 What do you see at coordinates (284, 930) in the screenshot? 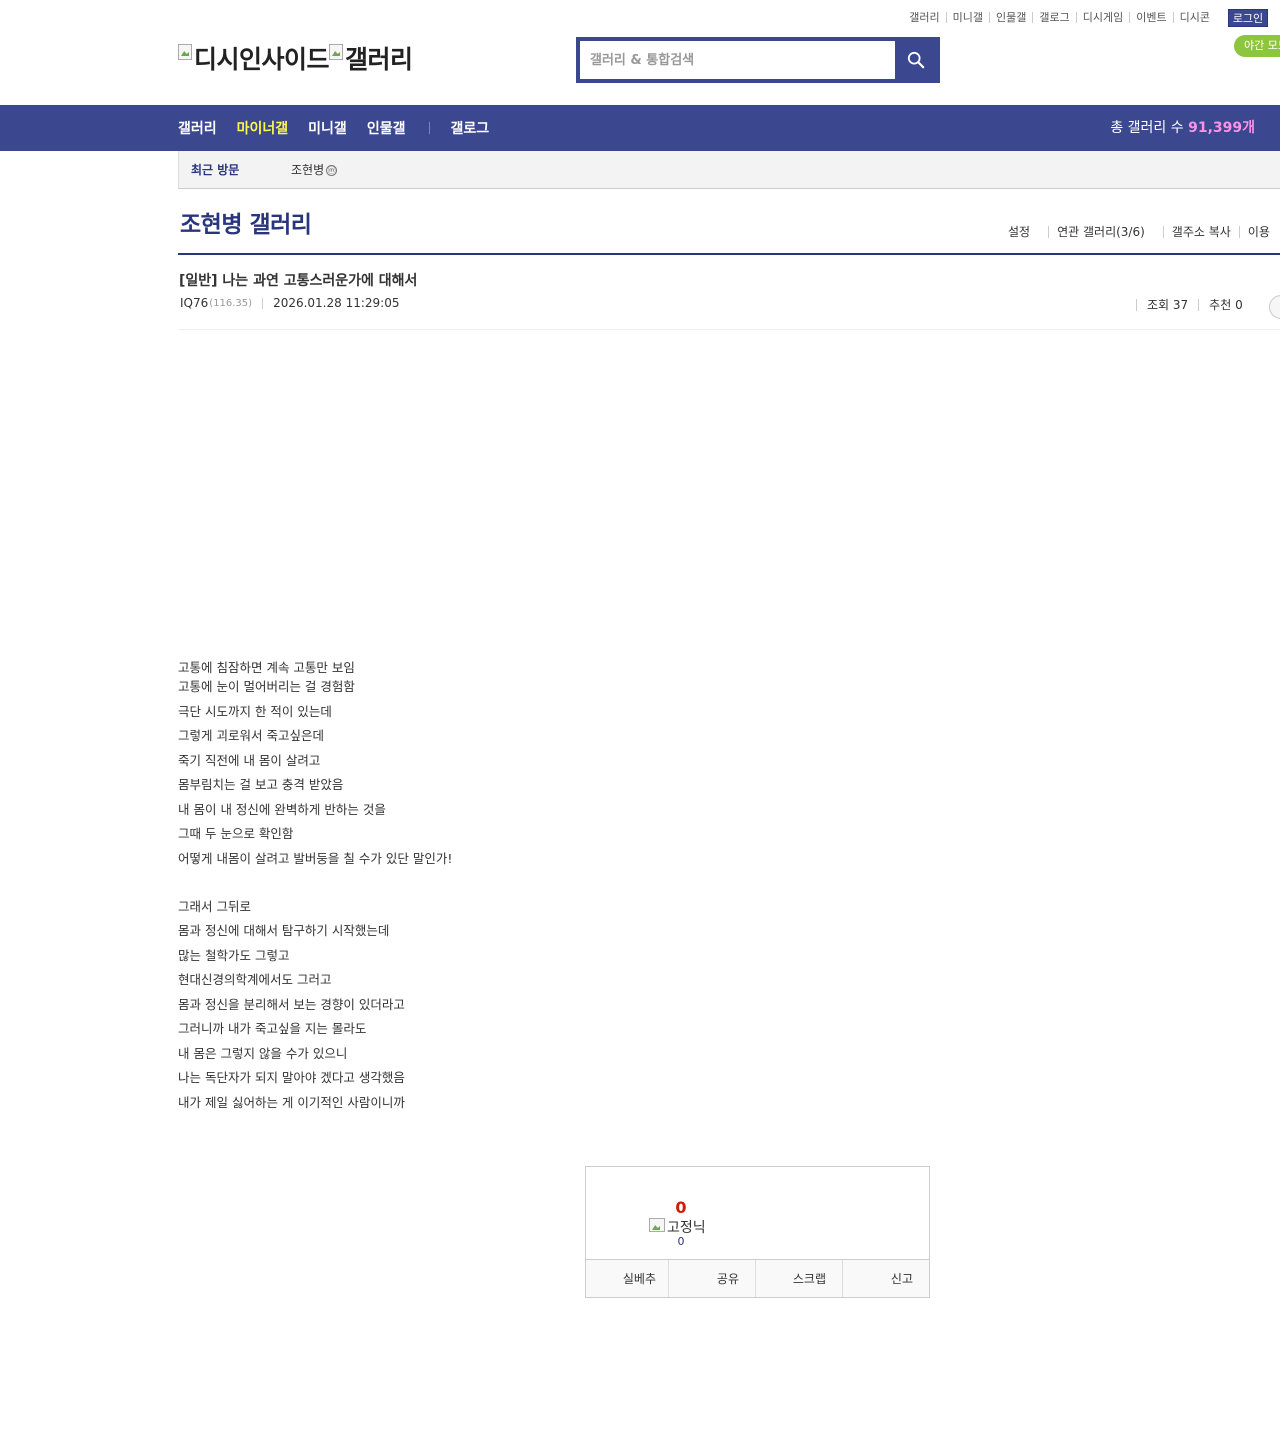
I see `body-line: 몸과 정신에 대해서 탐구하기 시작했는데` at bounding box center [284, 930].